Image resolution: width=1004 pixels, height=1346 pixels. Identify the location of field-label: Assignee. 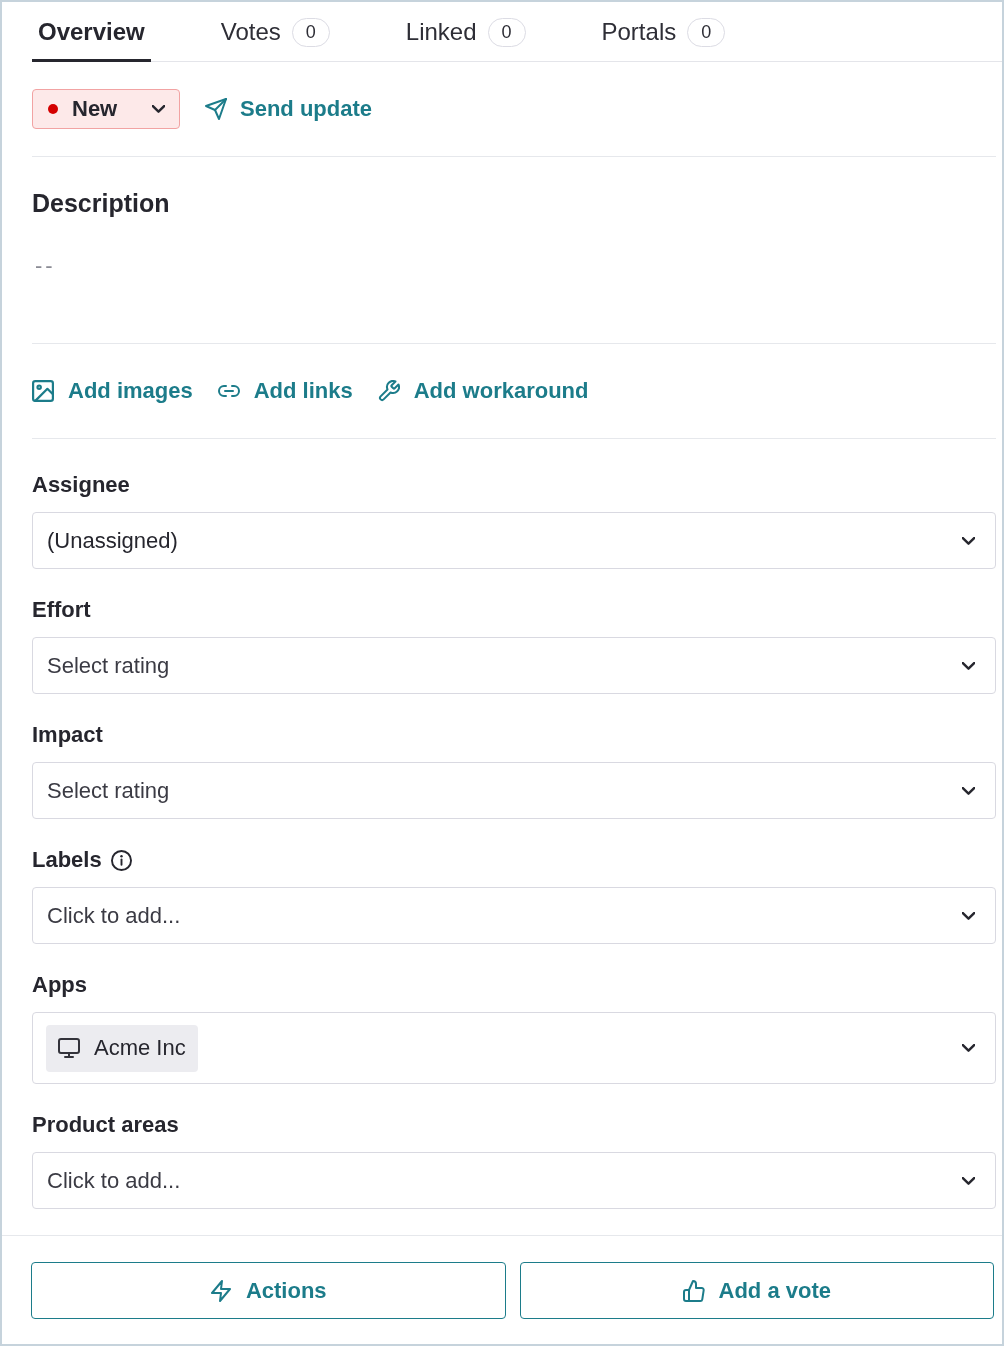
(81, 485).